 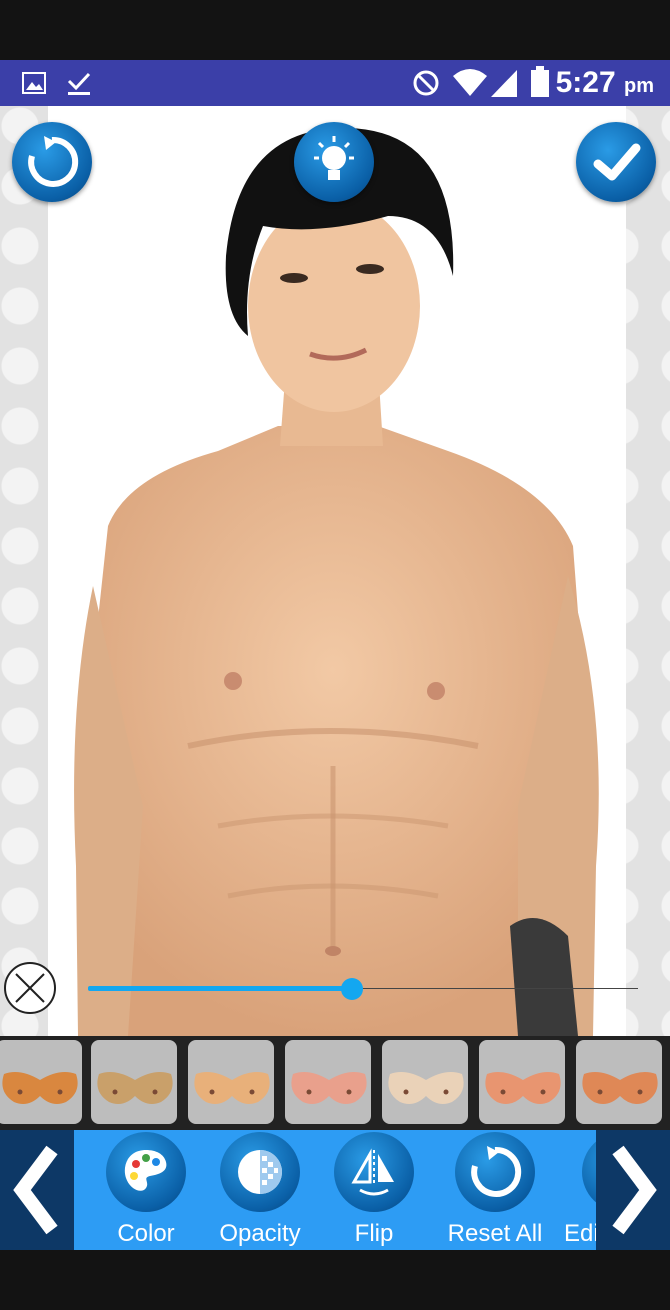 I want to click on do-not-disturb-icon, so click(x=426, y=85).